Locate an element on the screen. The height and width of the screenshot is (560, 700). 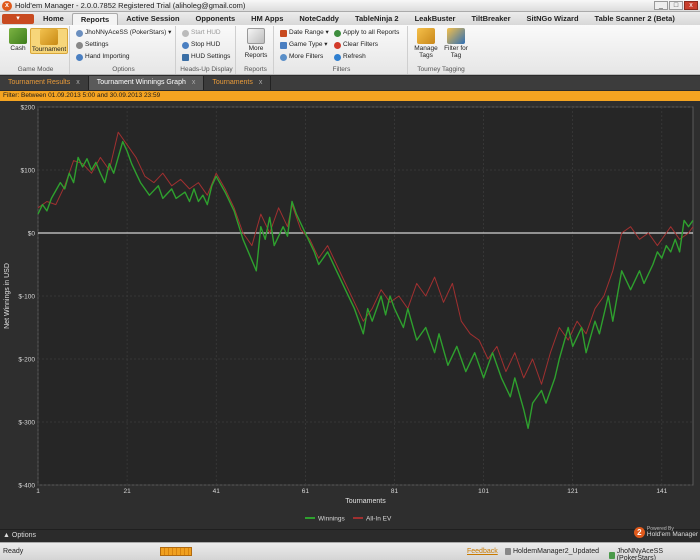
tag-icon is located at coordinates (426, 36).